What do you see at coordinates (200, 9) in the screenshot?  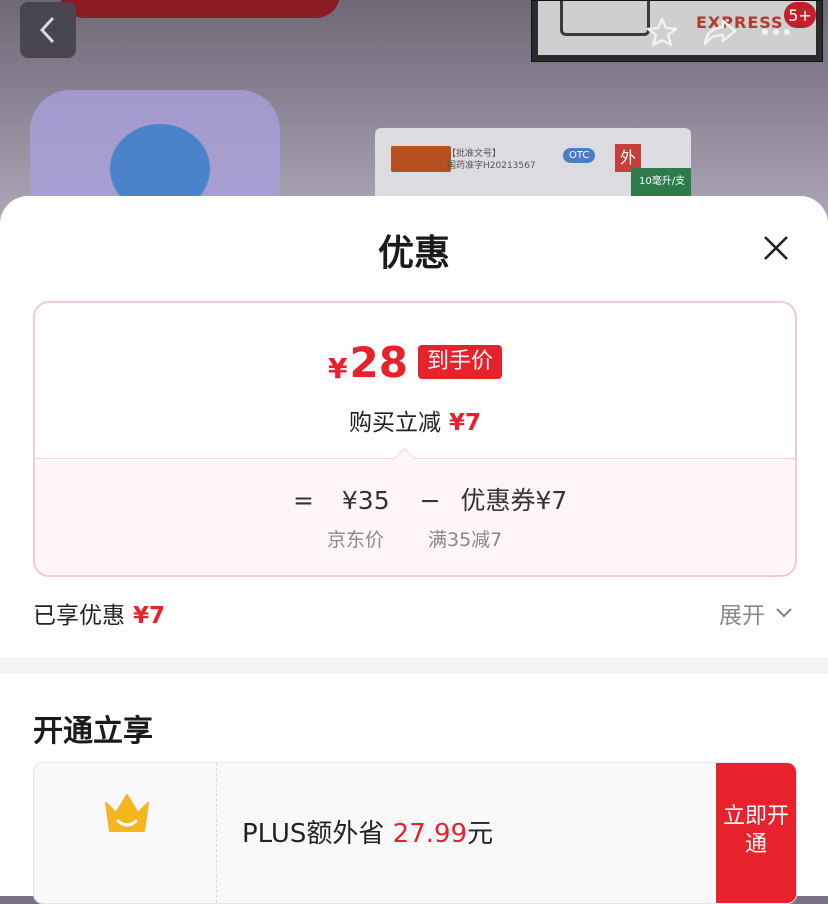 I see `brand-banner: wanhan` at bounding box center [200, 9].